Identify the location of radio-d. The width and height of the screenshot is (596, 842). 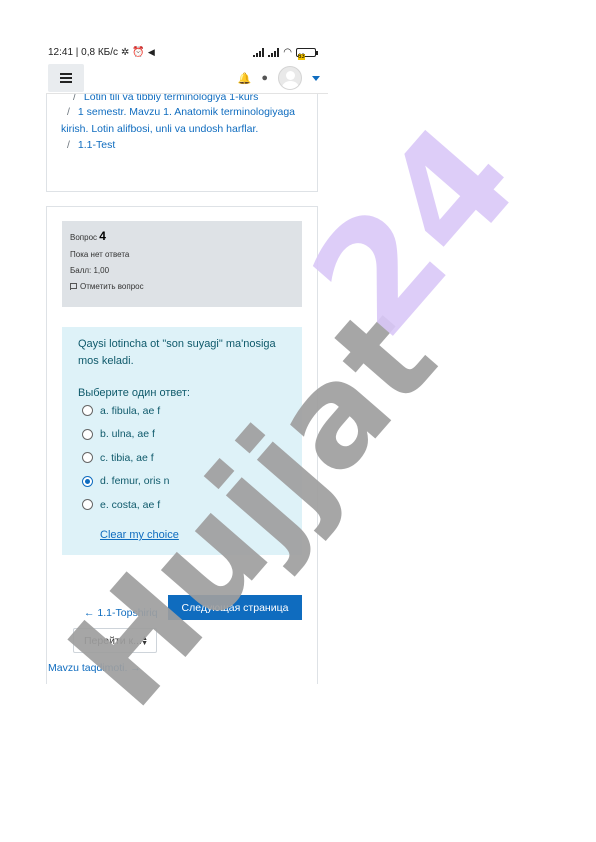
(87, 481).